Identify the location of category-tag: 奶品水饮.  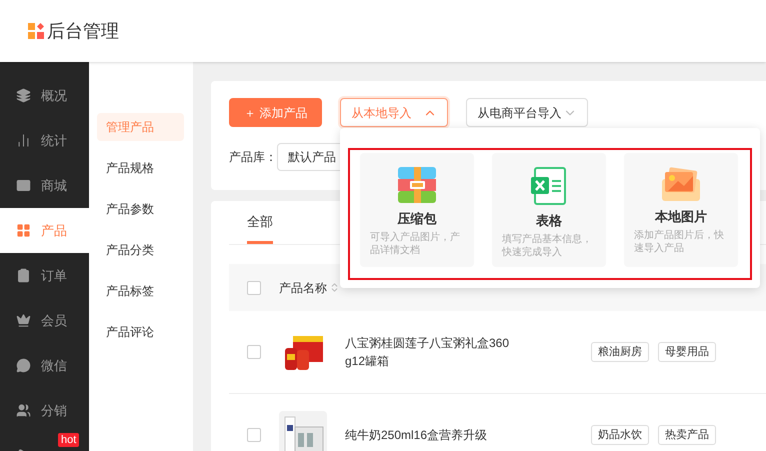
(620, 435).